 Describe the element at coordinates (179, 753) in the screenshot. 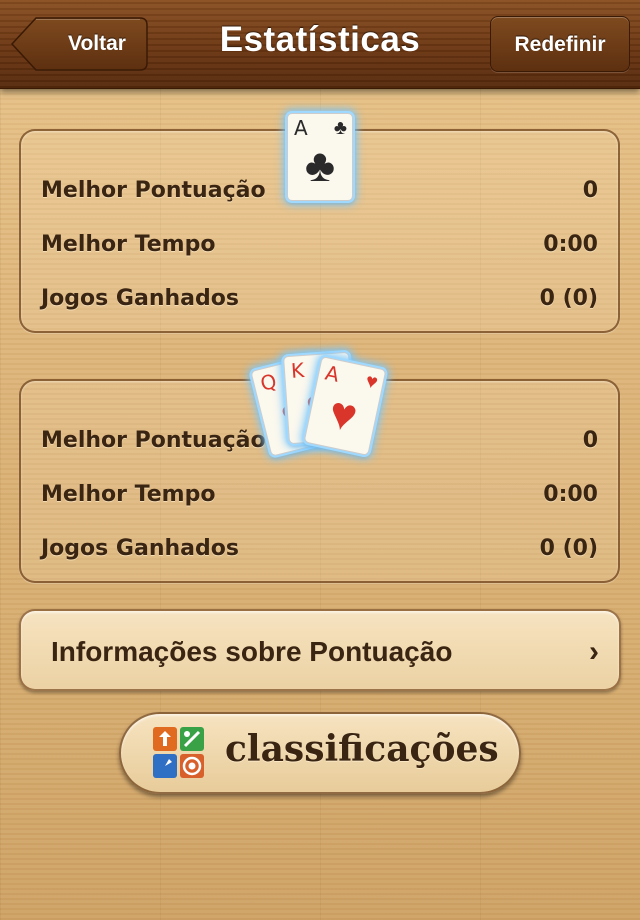

I see `game-center-icon` at that location.